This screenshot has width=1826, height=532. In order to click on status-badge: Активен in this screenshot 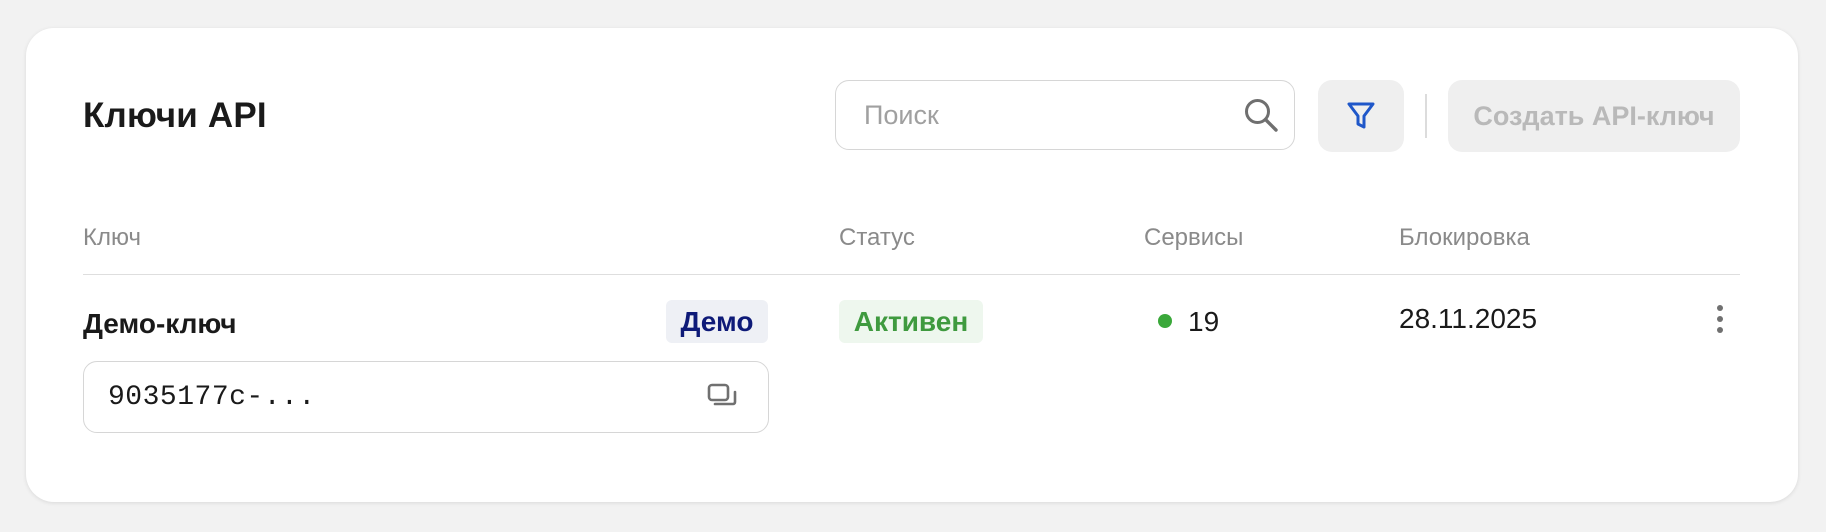, I will do `click(911, 321)`.